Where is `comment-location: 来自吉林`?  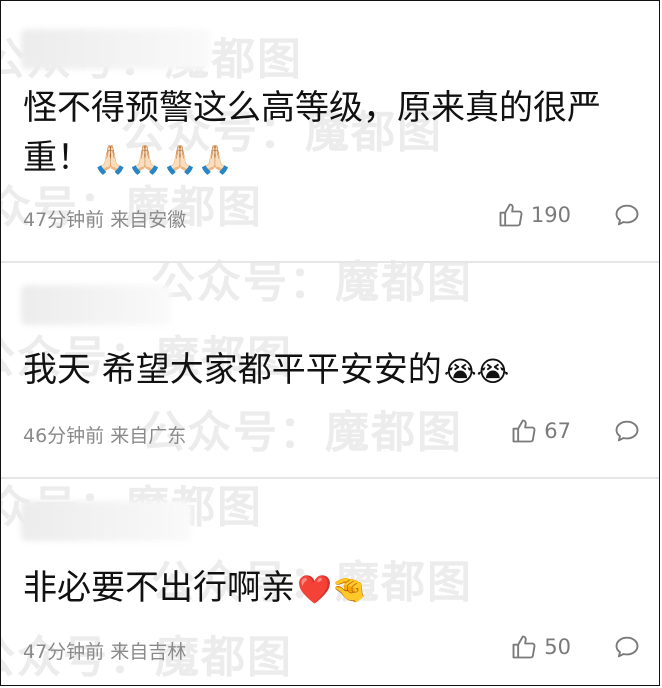 comment-location: 来自吉林 is located at coordinates (148, 652).